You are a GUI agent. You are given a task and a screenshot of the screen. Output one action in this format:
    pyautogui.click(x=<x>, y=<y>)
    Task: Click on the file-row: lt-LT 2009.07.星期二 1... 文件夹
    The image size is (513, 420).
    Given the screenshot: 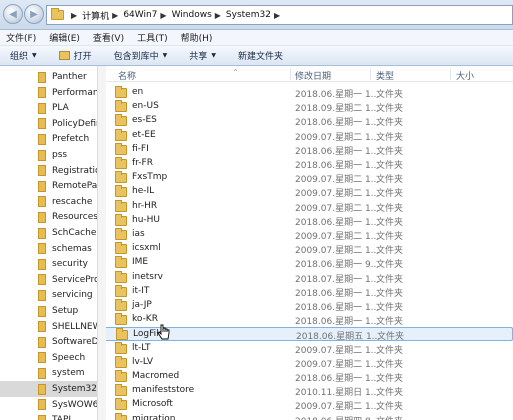 What is the action you would take?
    pyautogui.click(x=305, y=348)
    